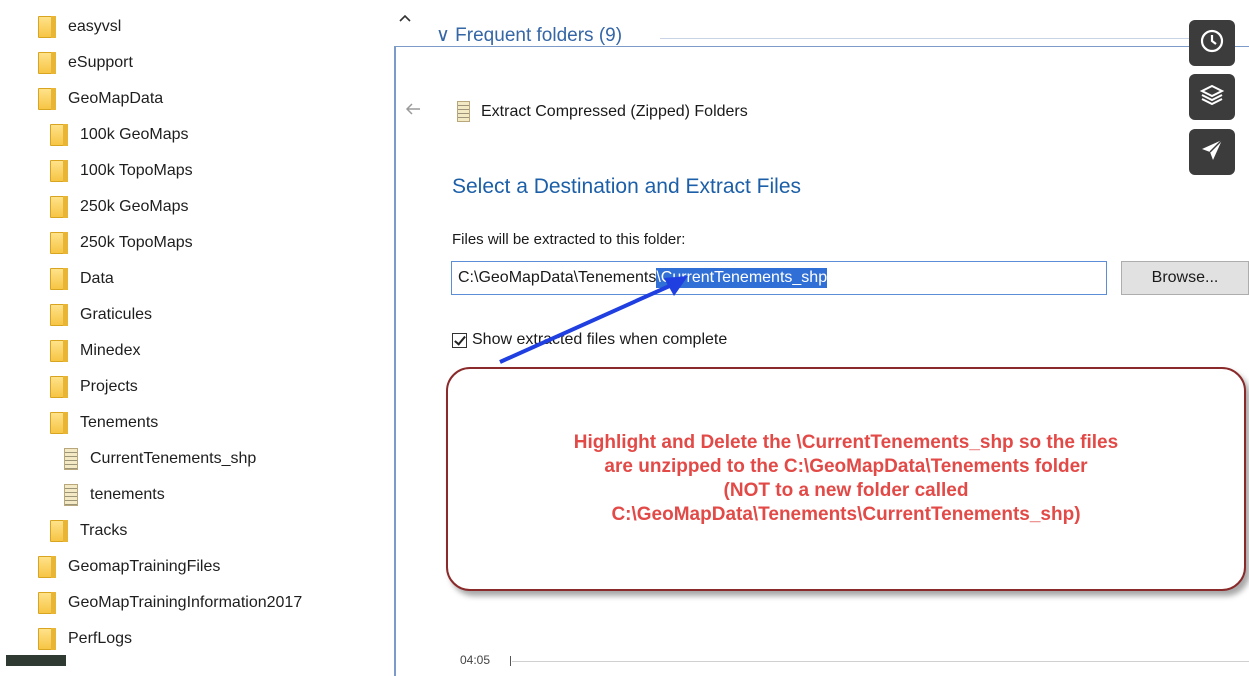 This screenshot has width=1249, height=676. What do you see at coordinates (104, 530) in the screenshot?
I see `tree-item-label: Tracks` at bounding box center [104, 530].